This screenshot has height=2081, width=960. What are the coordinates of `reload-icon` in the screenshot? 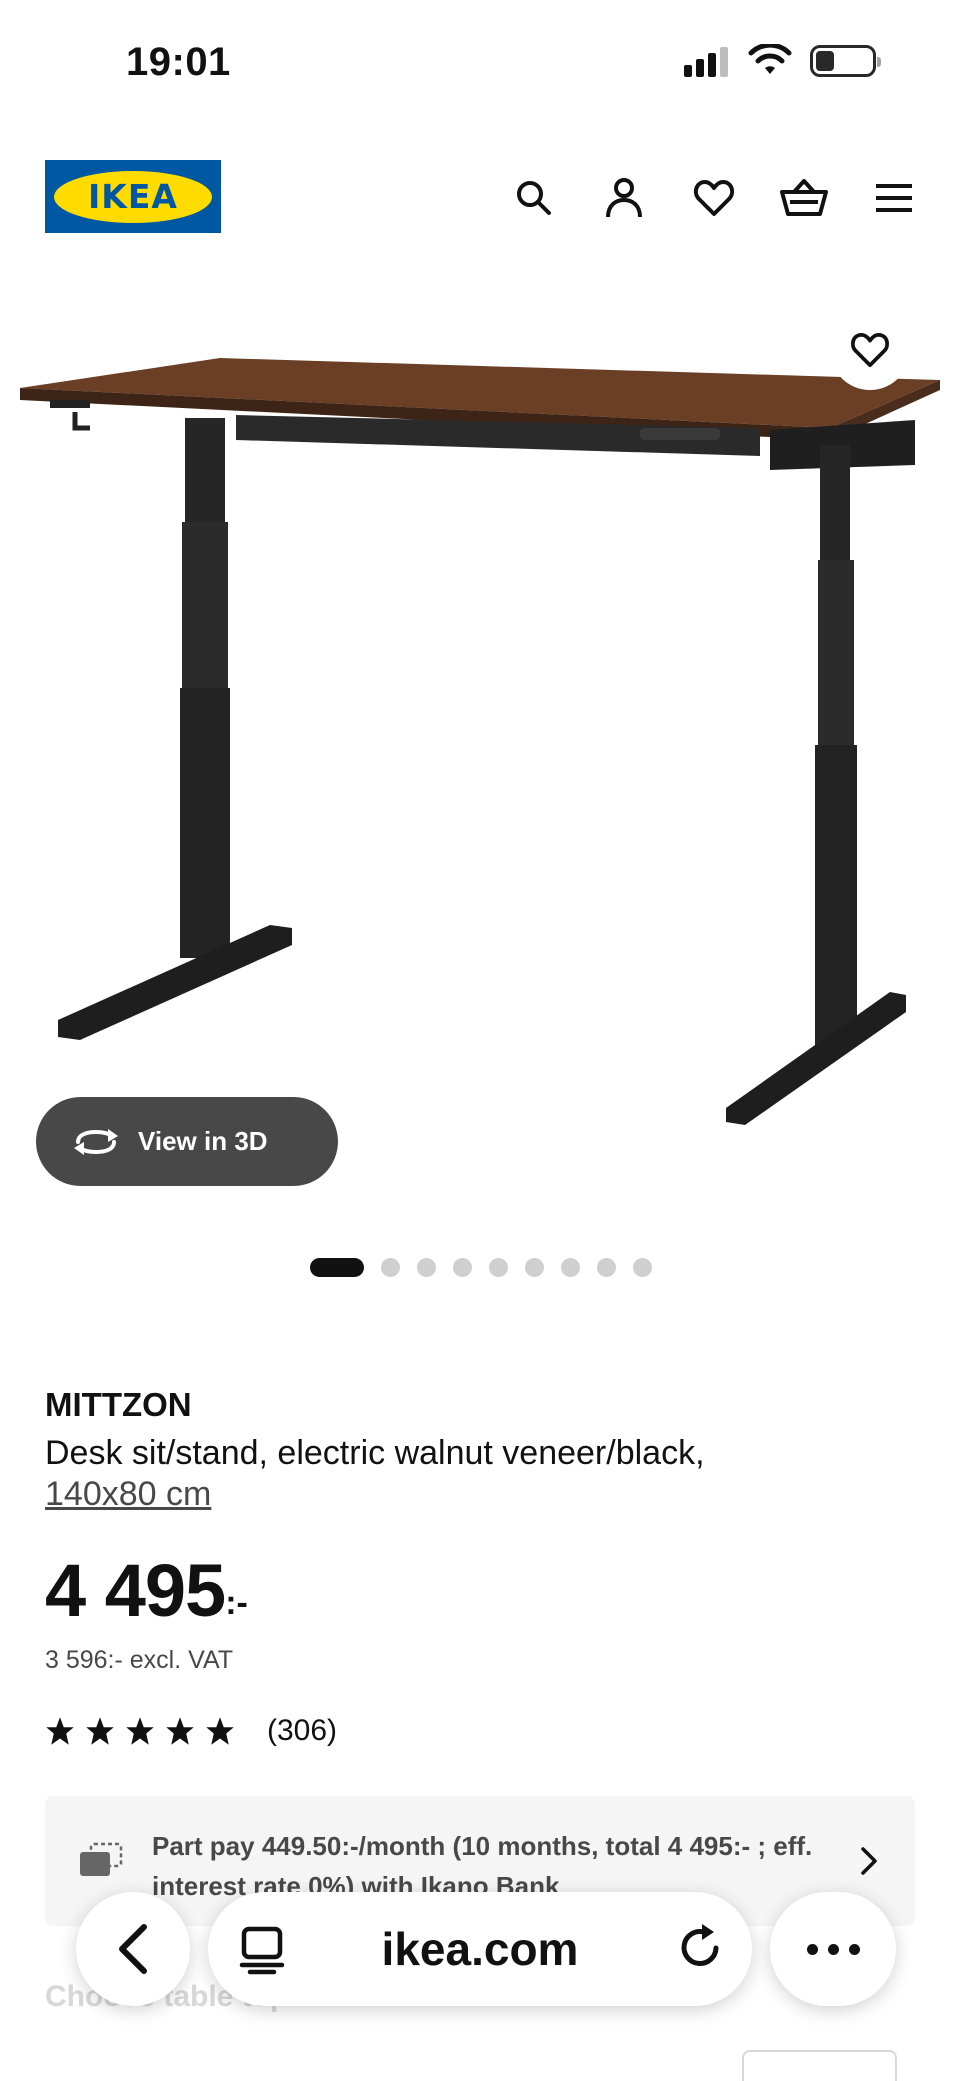 It's located at (701, 1948).